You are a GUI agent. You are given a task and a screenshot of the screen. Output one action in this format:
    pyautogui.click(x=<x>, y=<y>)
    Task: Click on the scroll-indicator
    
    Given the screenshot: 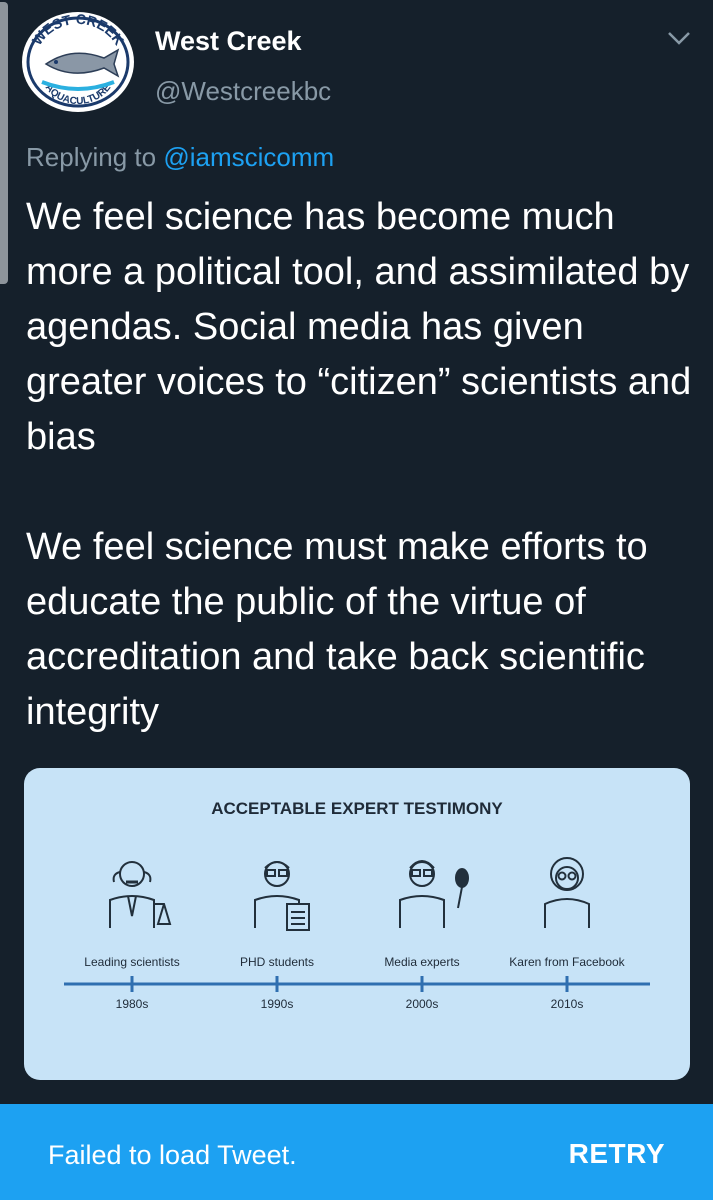 What is the action you would take?
    pyautogui.click(x=4, y=143)
    